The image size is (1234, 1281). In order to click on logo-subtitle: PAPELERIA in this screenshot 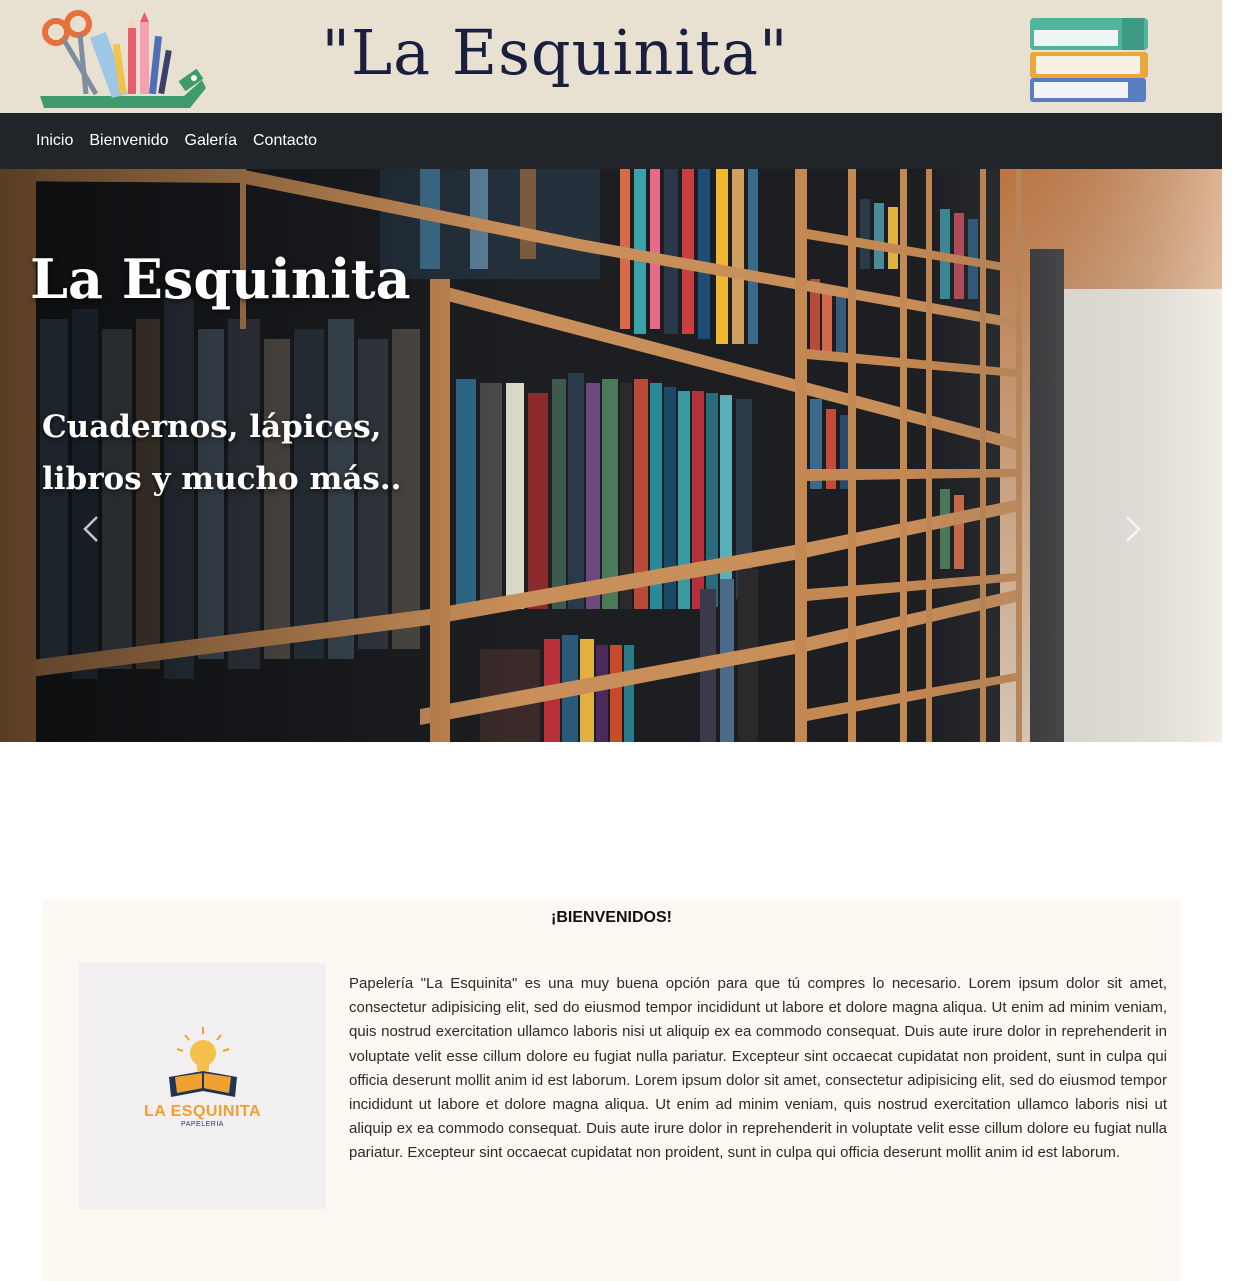, I will do `click(202, 1124)`.